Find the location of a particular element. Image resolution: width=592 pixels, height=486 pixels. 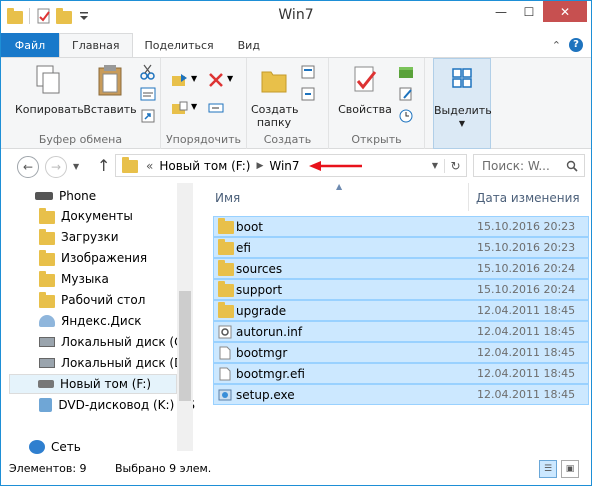

file-name: autorun.inf is located at coordinates (269, 331).